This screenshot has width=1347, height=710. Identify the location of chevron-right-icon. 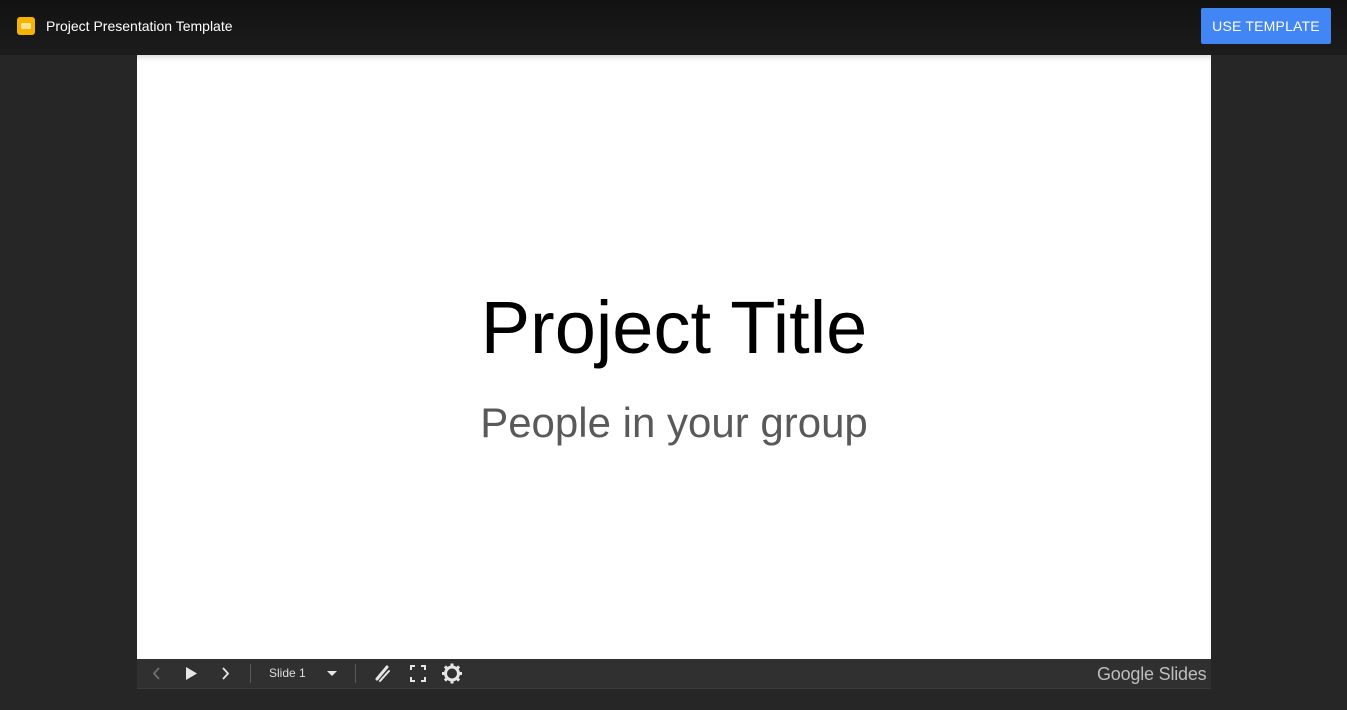
(225, 673).